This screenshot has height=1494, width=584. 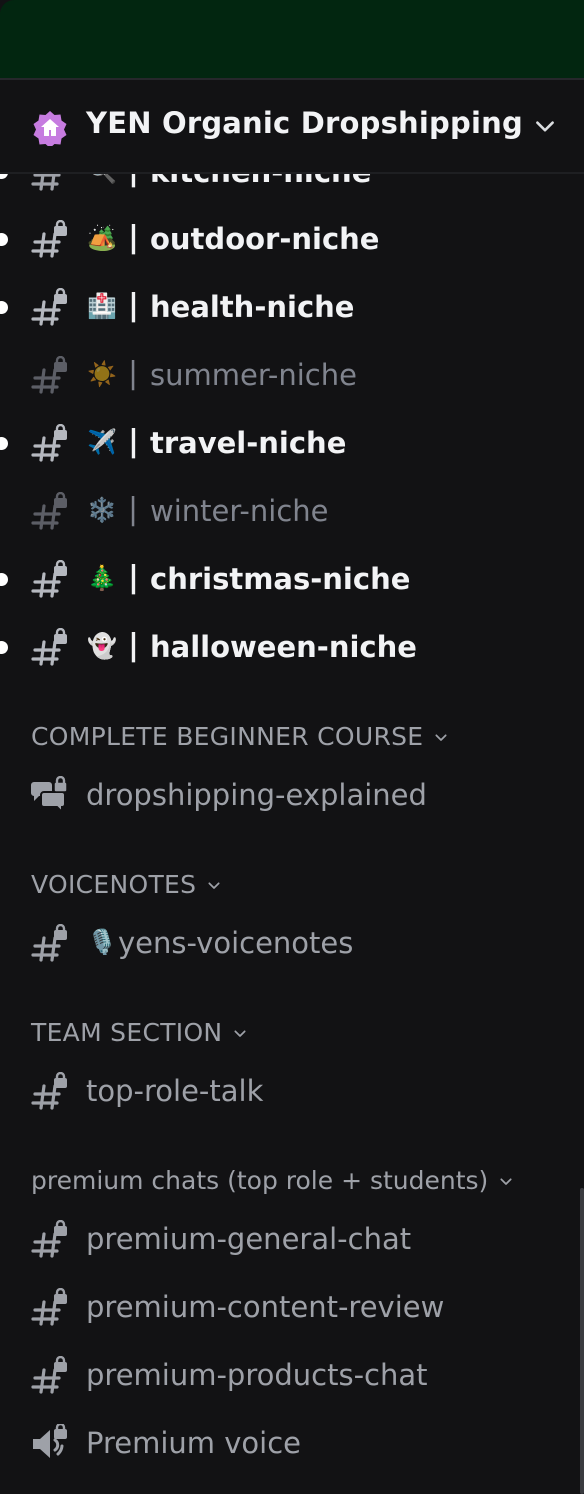 I want to click on channel-emoji: 🎄, so click(x=102, y=578).